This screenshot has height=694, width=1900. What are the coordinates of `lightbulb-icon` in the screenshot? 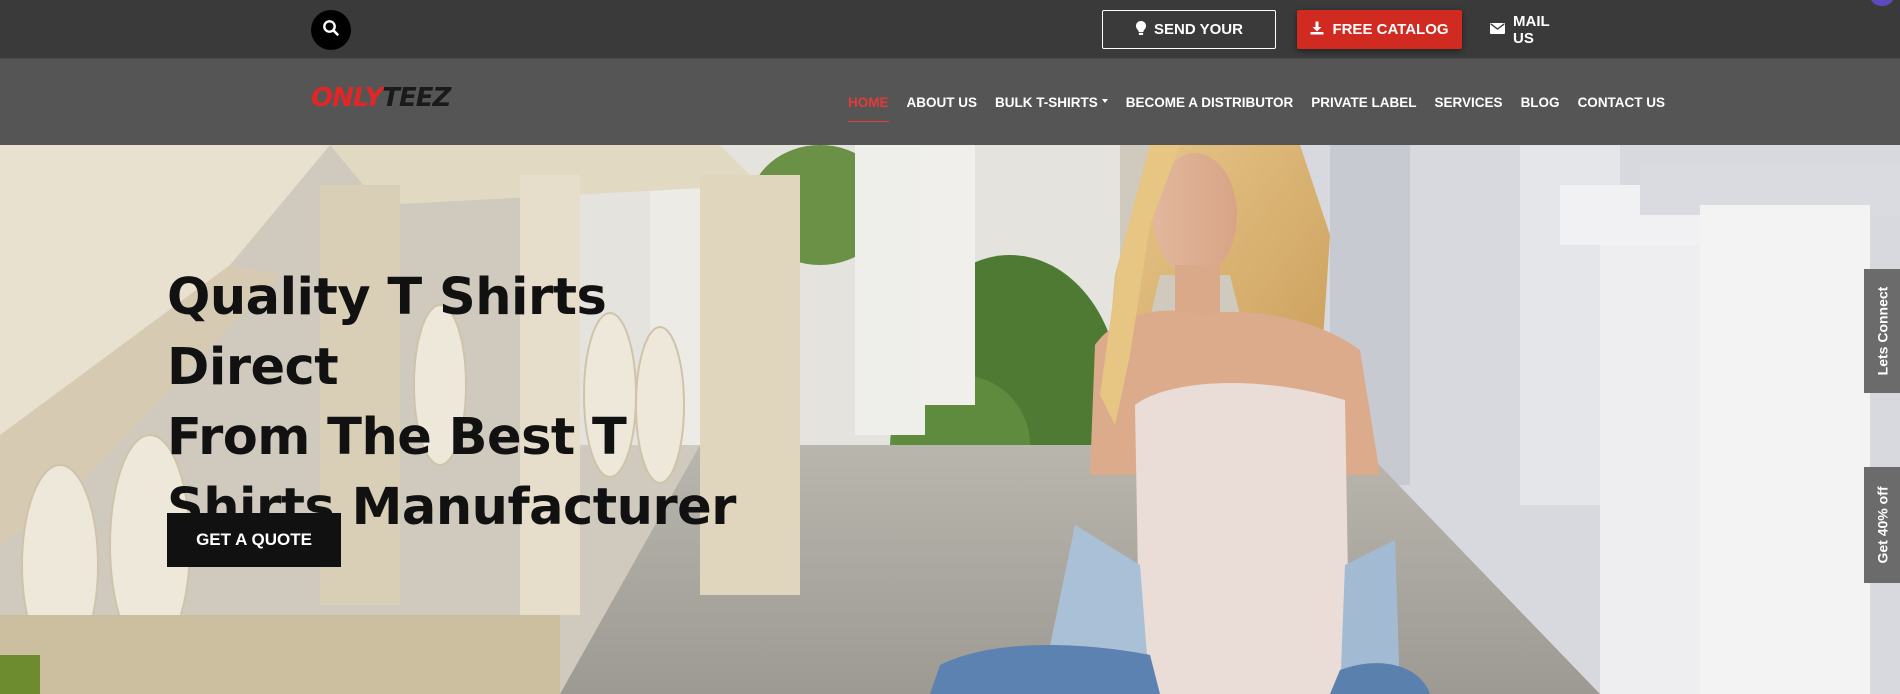 It's located at (1141, 30).